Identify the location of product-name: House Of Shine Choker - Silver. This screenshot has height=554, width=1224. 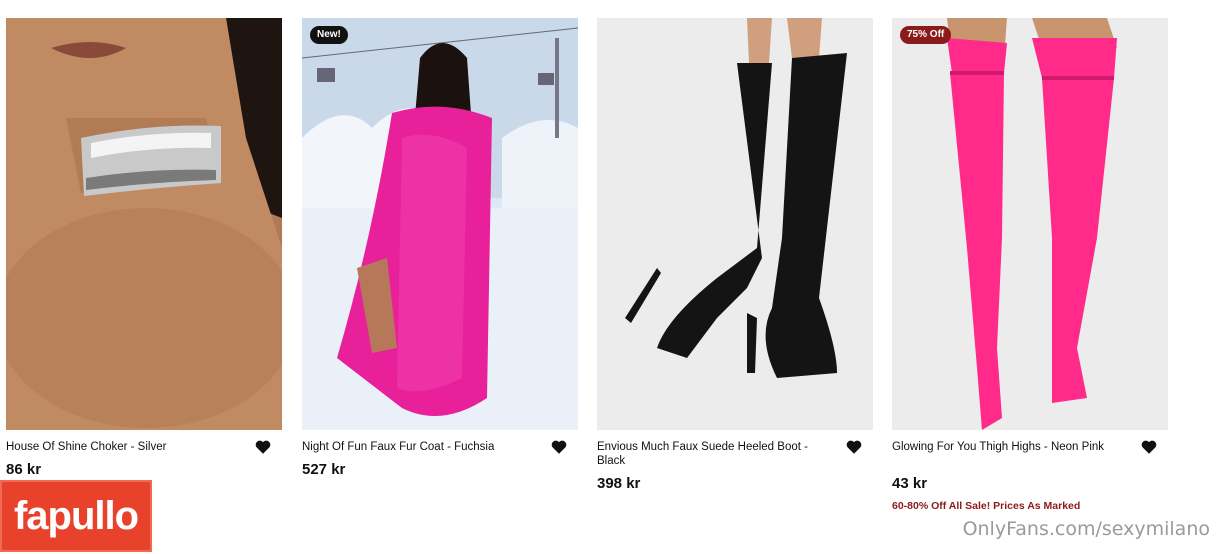
(118, 447).